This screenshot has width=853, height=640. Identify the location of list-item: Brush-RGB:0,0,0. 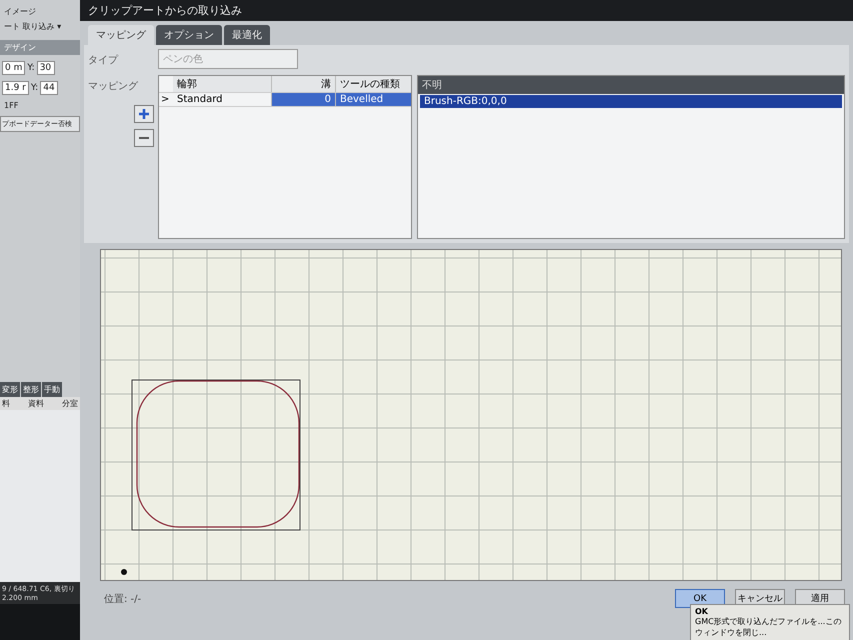
(631, 101).